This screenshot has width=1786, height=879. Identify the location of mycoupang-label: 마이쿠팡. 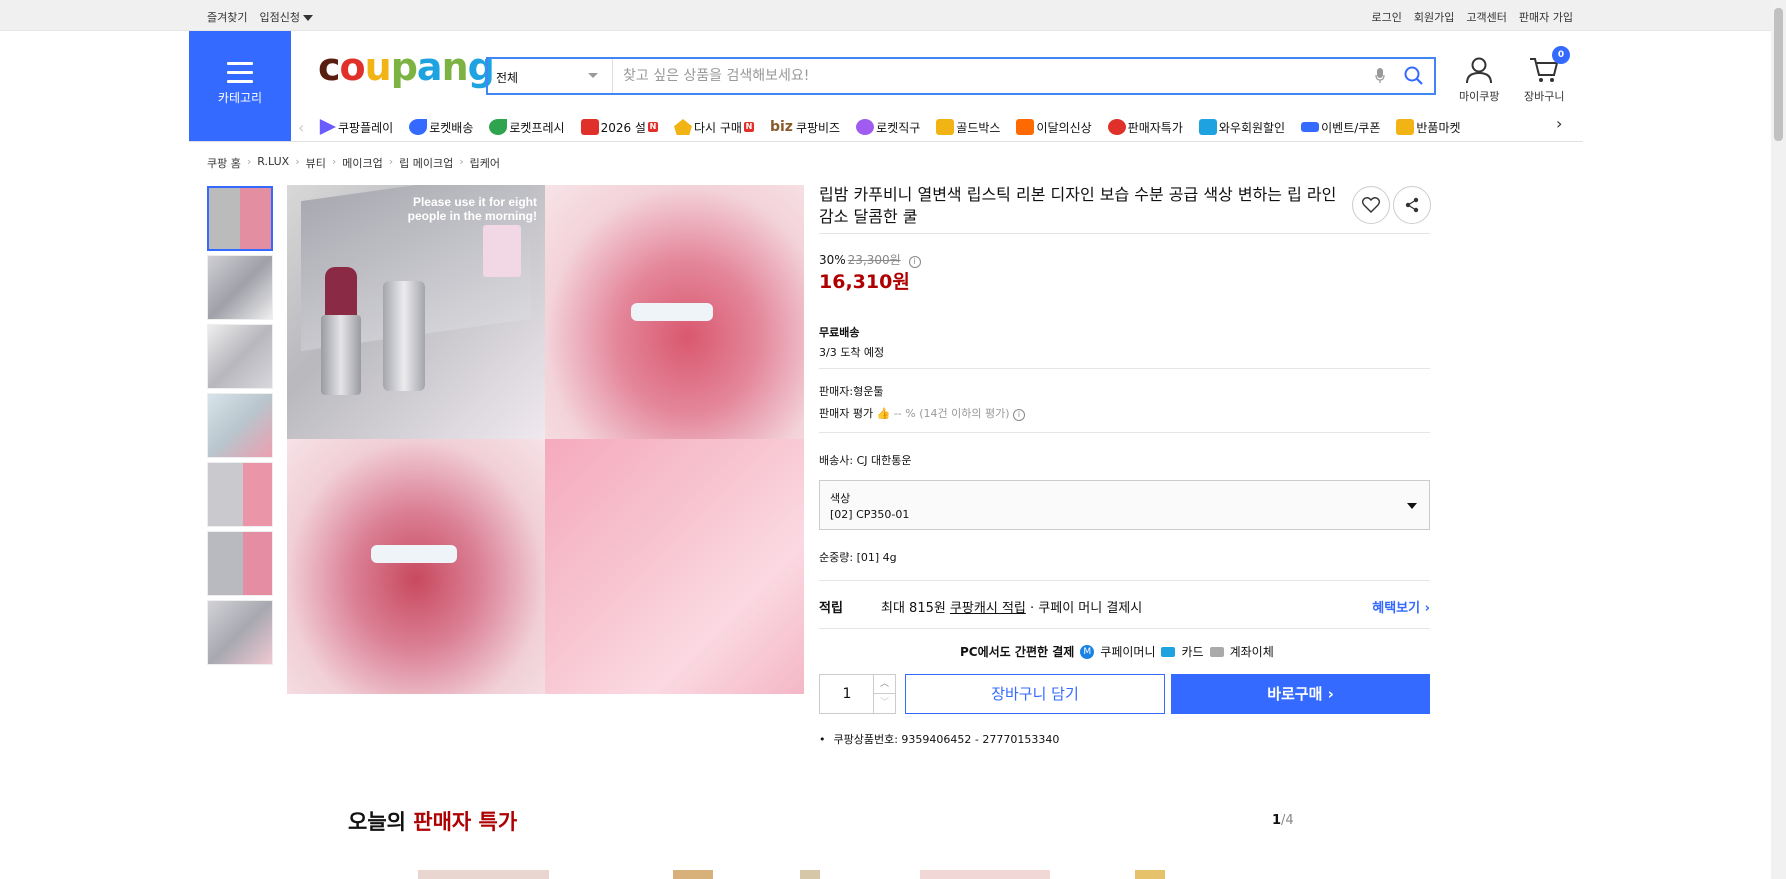
(1479, 96).